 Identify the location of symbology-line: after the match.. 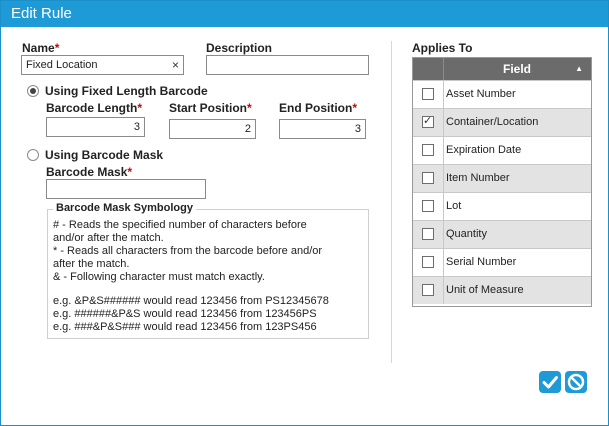
(91, 264).